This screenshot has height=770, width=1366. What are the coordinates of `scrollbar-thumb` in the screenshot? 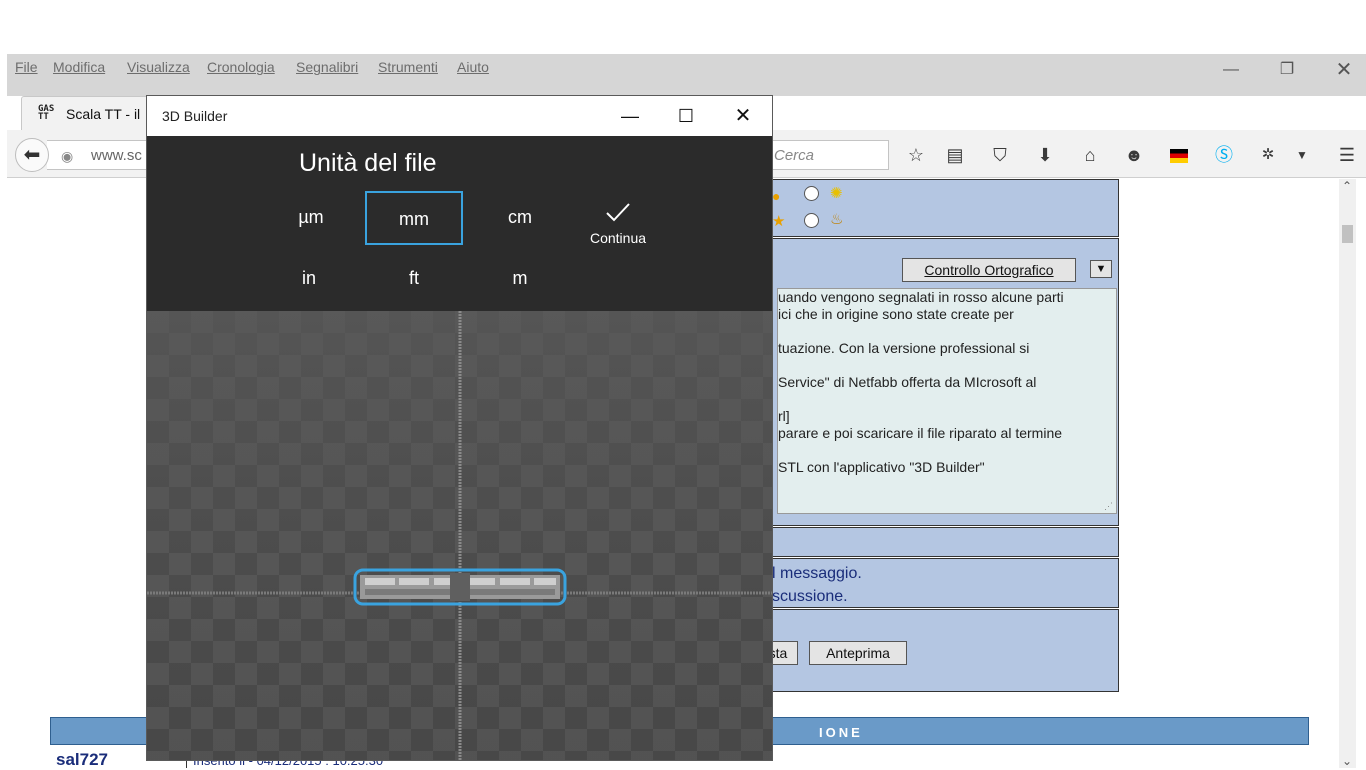 It's located at (1347, 234).